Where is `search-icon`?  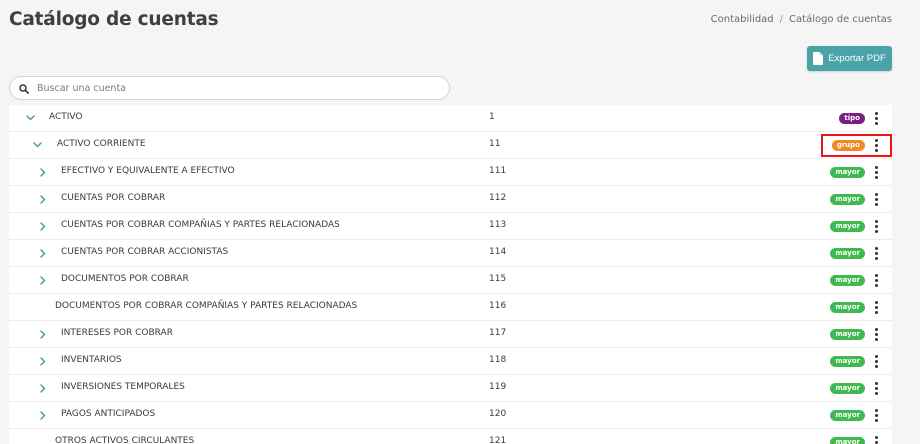 search-icon is located at coordinates (24, 88).